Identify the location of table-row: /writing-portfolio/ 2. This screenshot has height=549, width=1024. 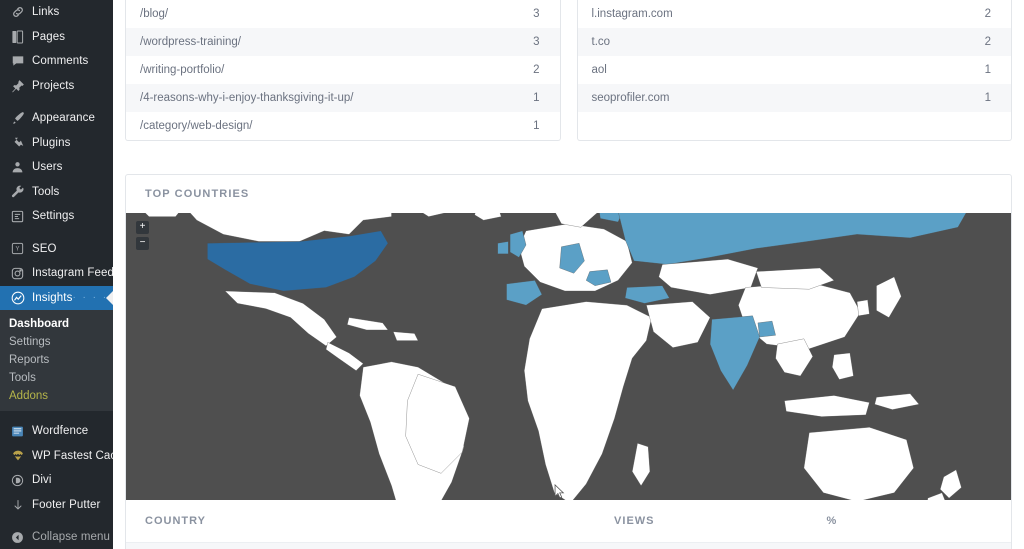
(343, 70).